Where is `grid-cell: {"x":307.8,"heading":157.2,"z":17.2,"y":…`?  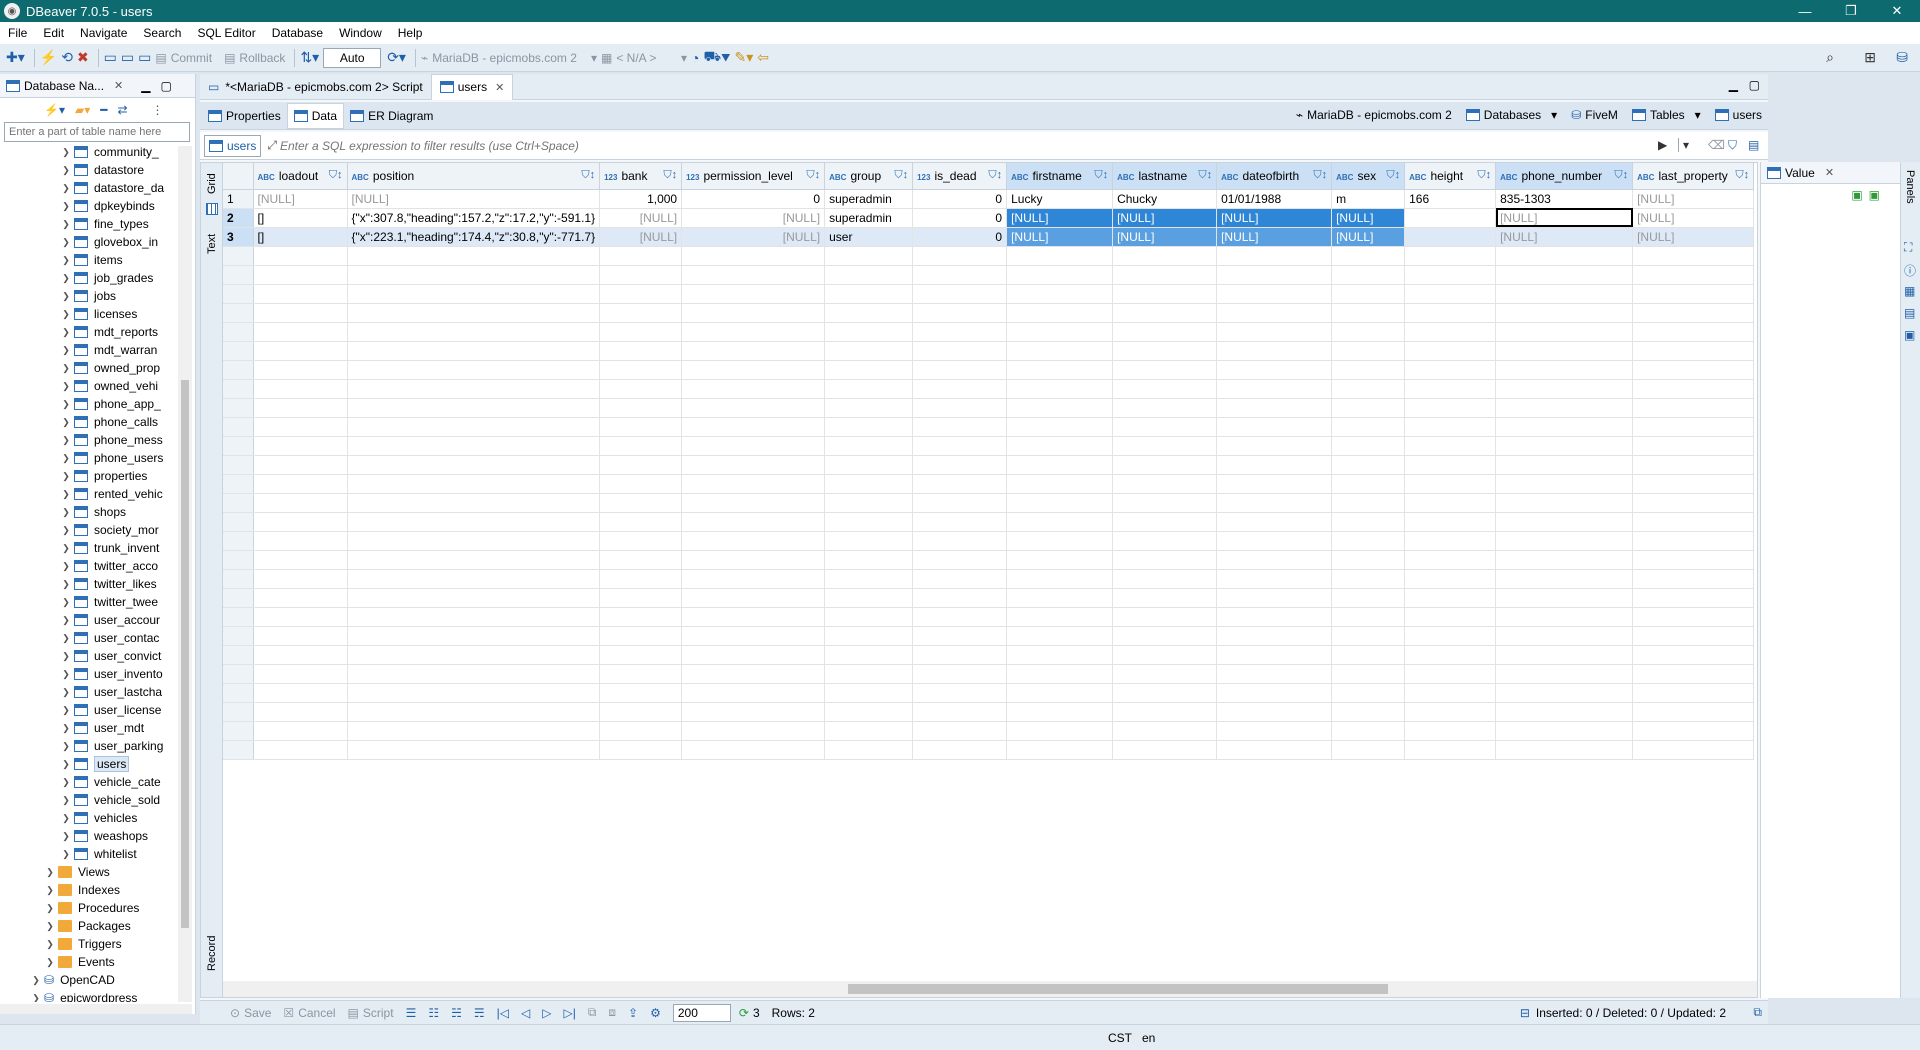
grid-cell: {"x":307.8,"heading":157.2,"z":17.2,"y":… is located at coordinates (474, 218).